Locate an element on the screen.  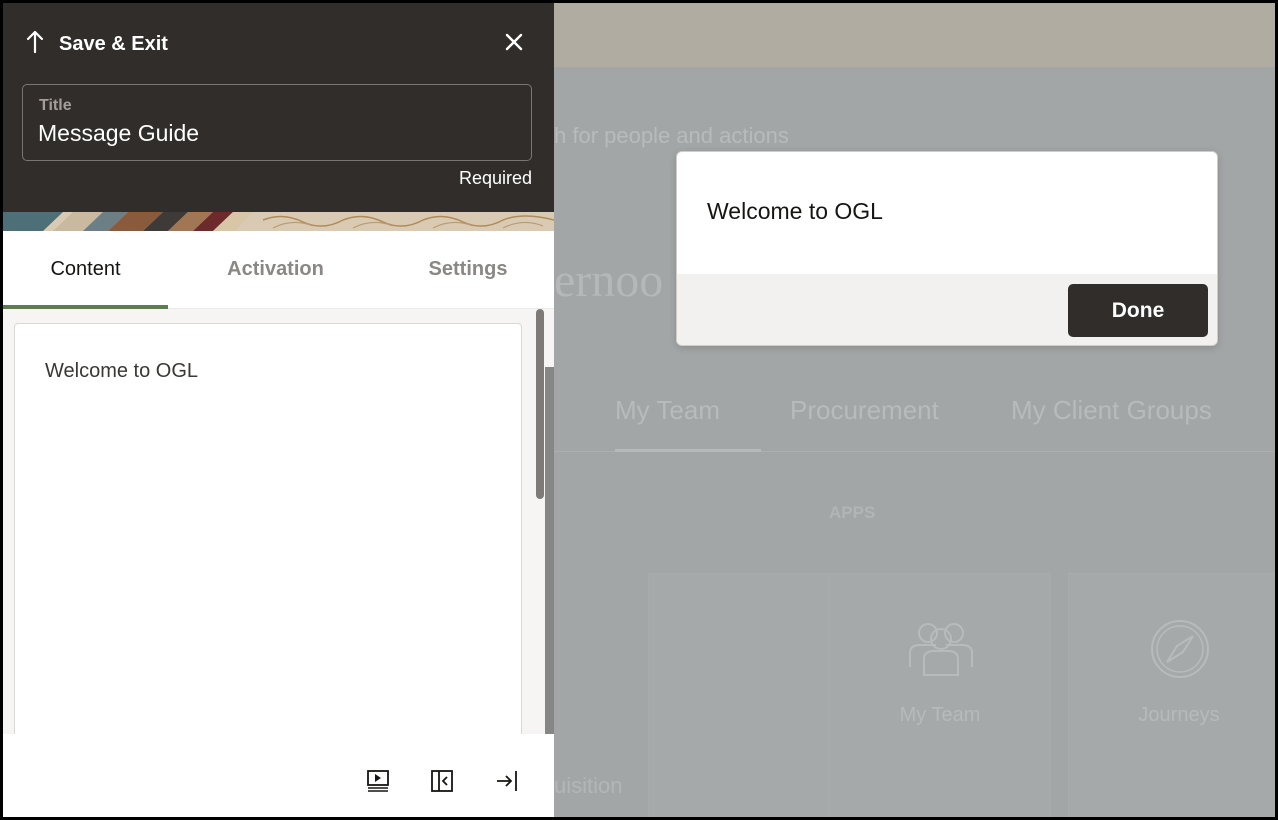
background-card-label: My Team is located at coordinates (940, 715).